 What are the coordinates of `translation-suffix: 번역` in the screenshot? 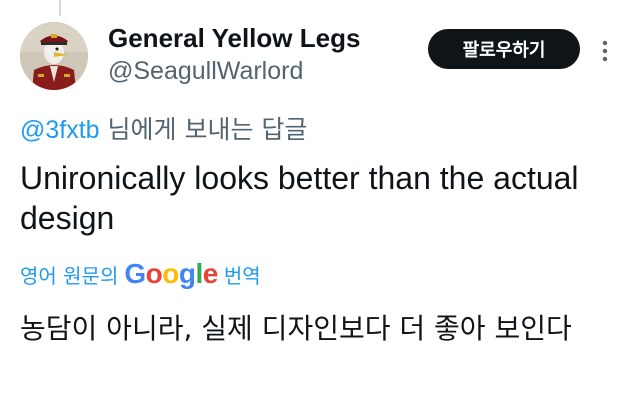 It's located at (242, 275).